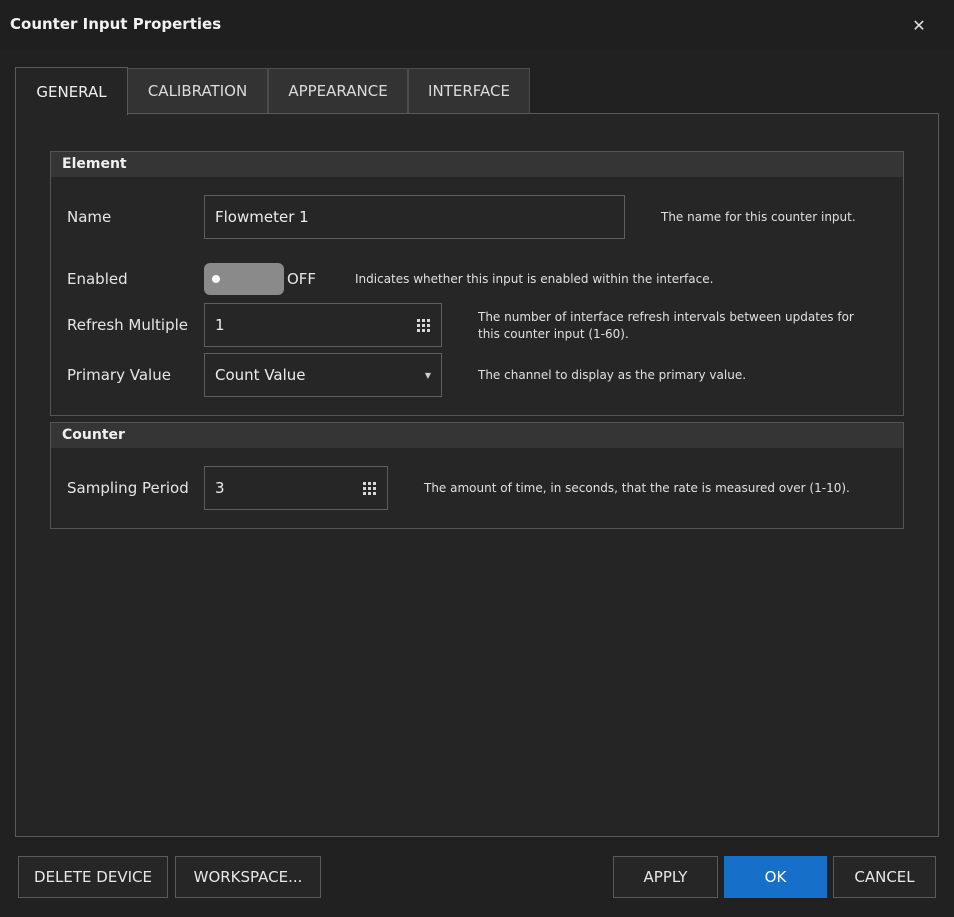 This screenshot has height=917, width=954. I want to click on chevron-down-icon: ▼, so click(427, 375).